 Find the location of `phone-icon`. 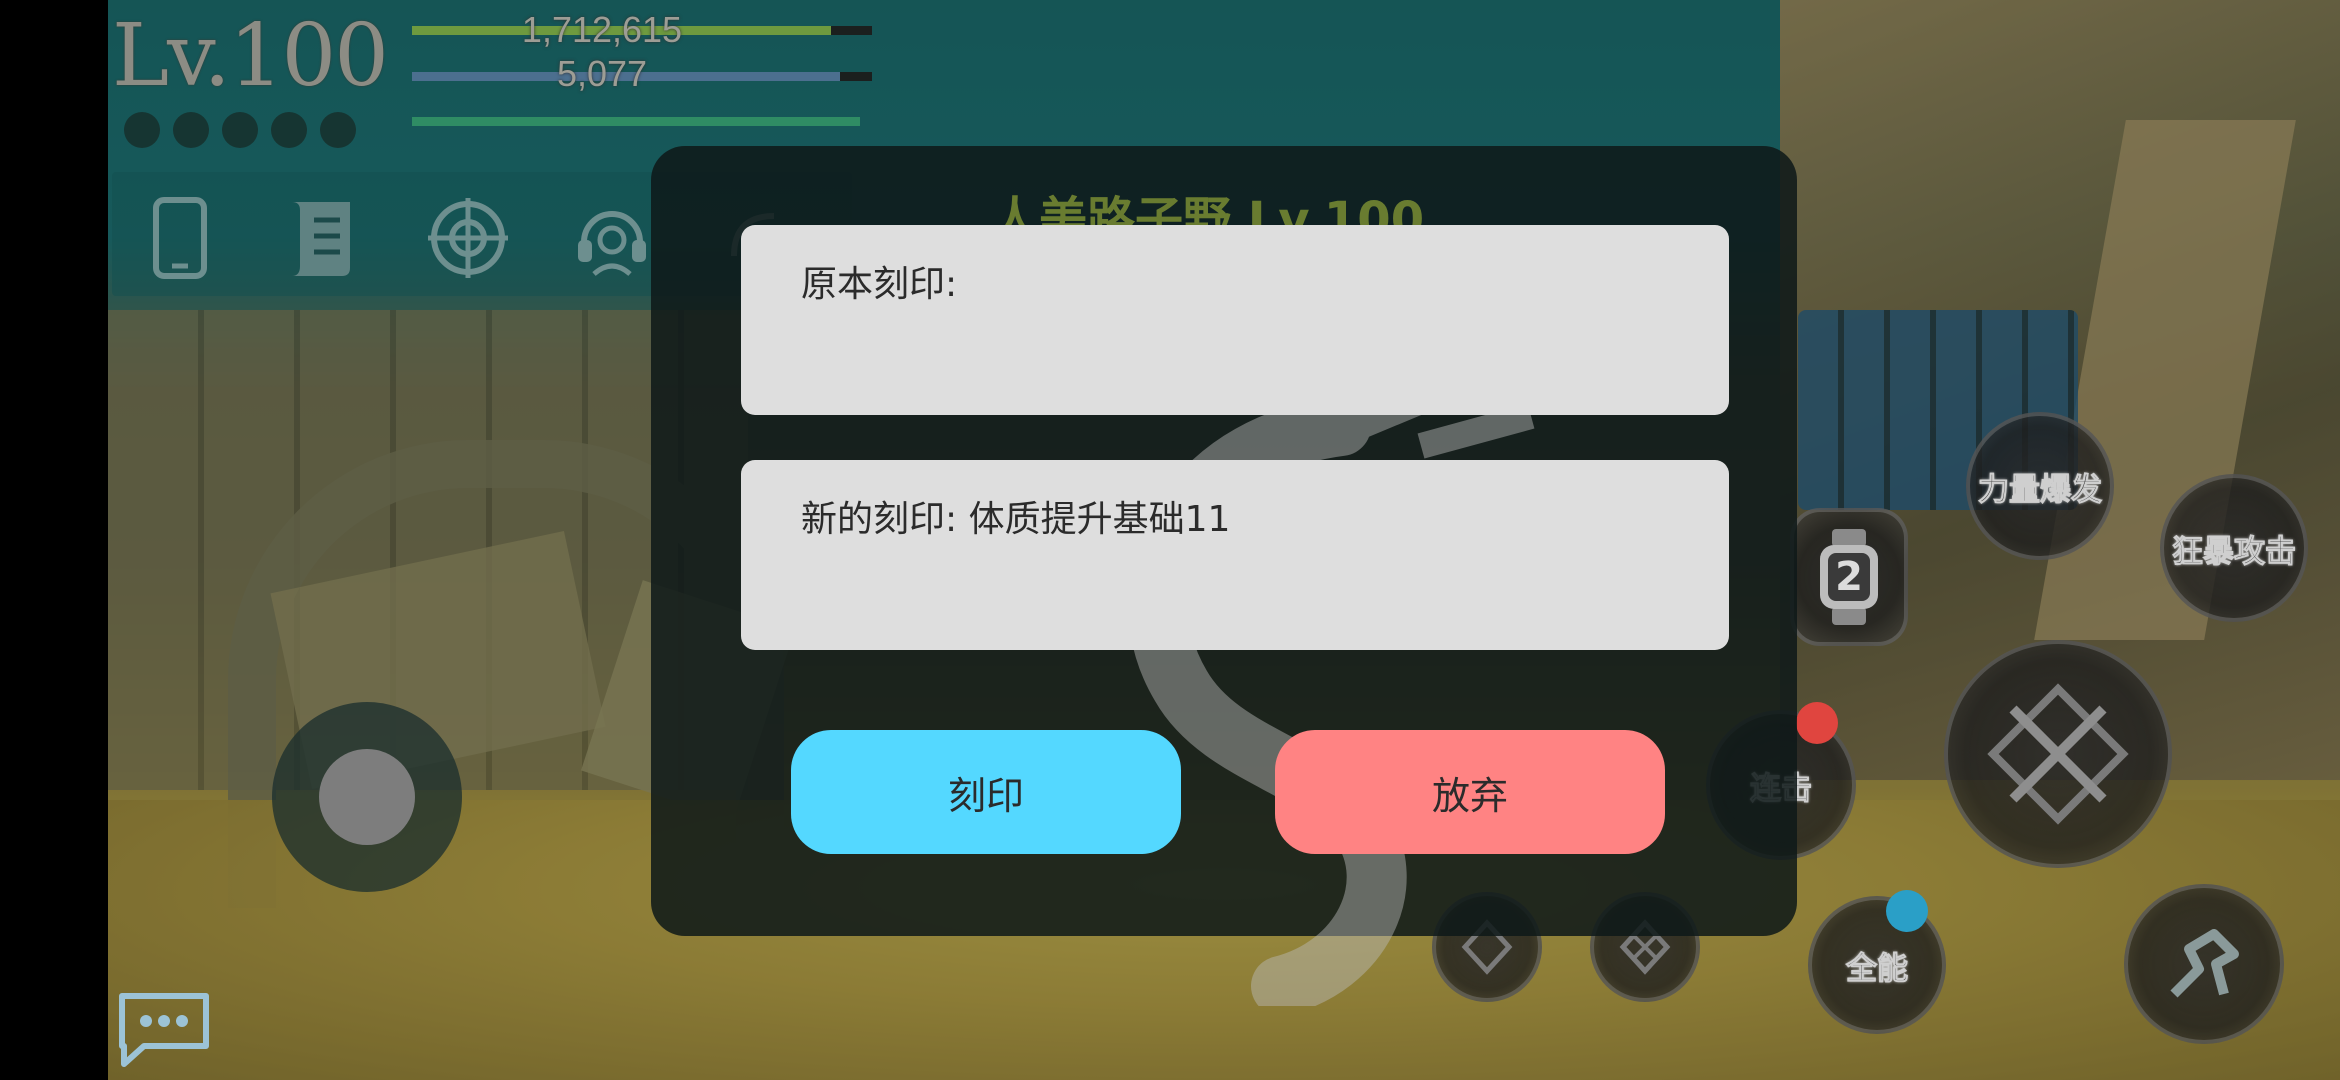

phone-icon is located at coordinates (180, 238).